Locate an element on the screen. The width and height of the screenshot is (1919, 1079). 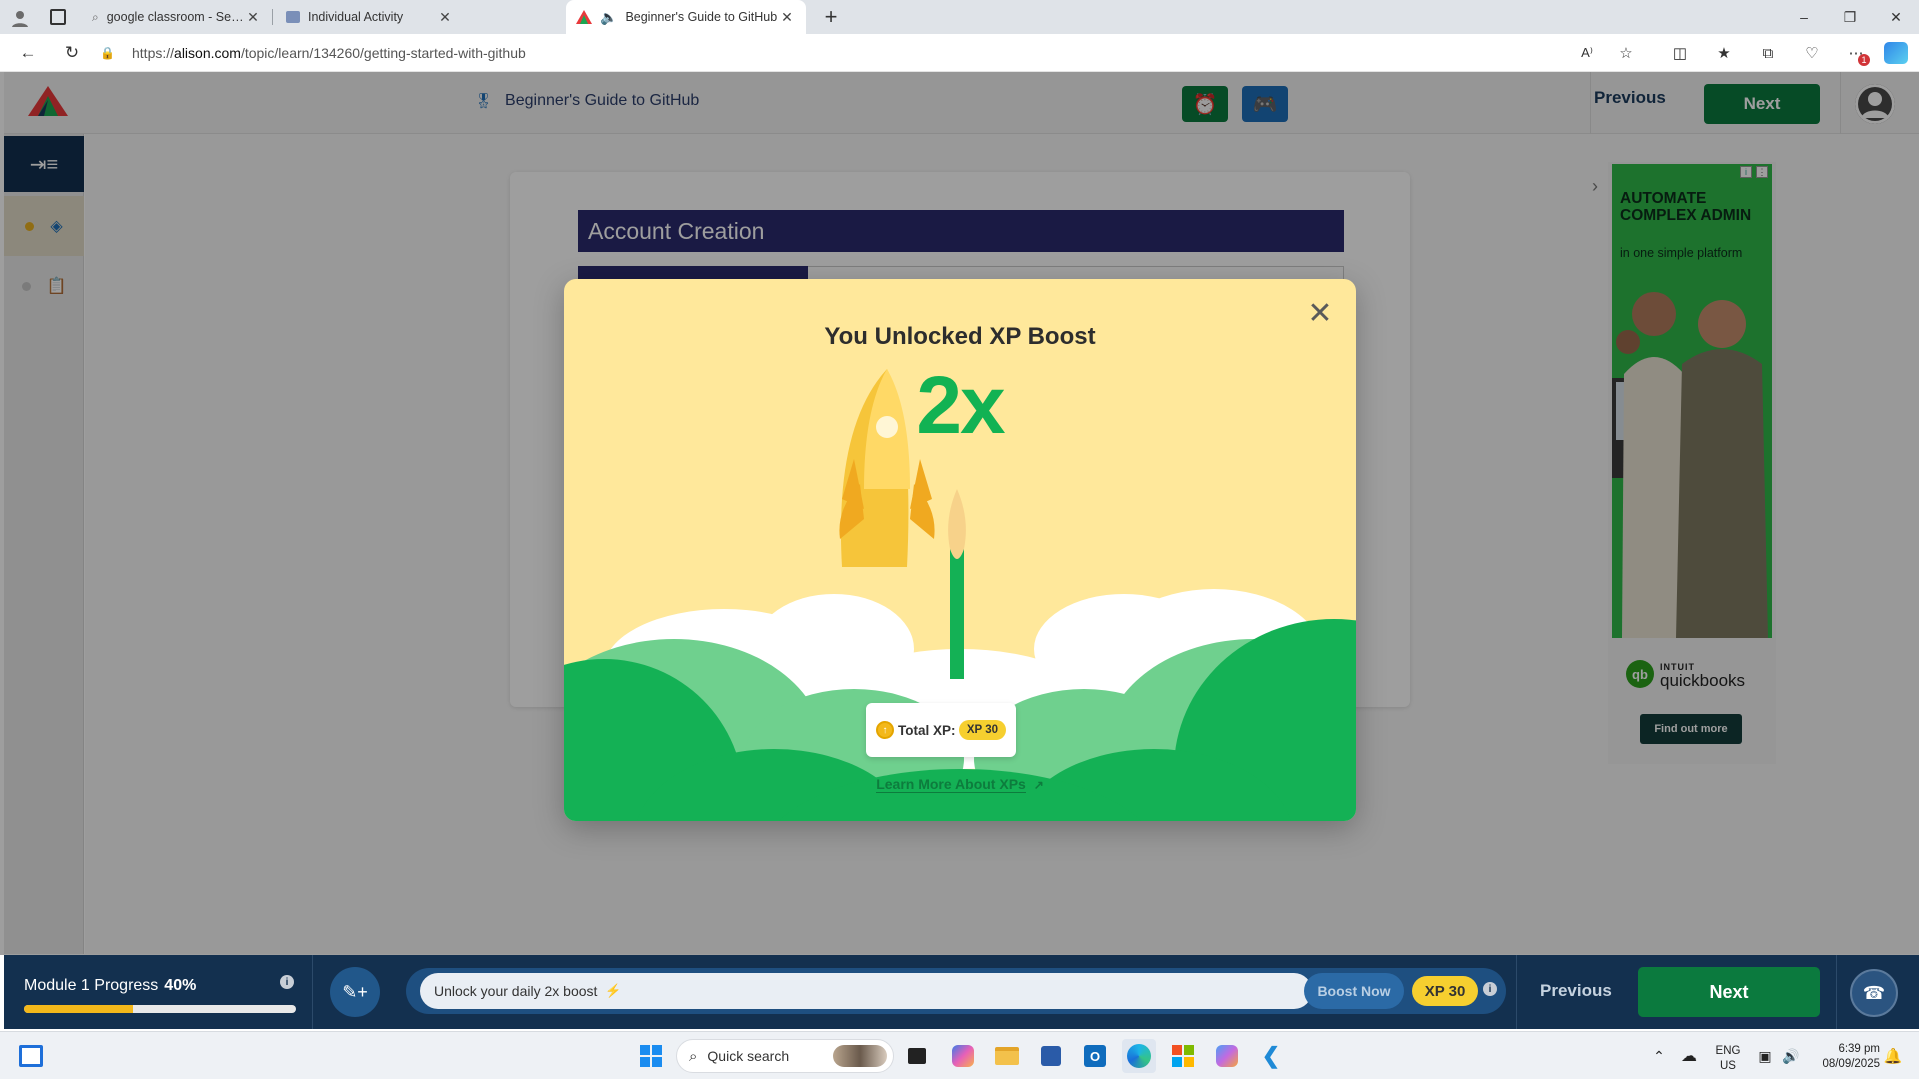
tab-beginners-guide: 🔈 Beginner's Guide to GitHub ✕ is located at coordinates (686, 17).